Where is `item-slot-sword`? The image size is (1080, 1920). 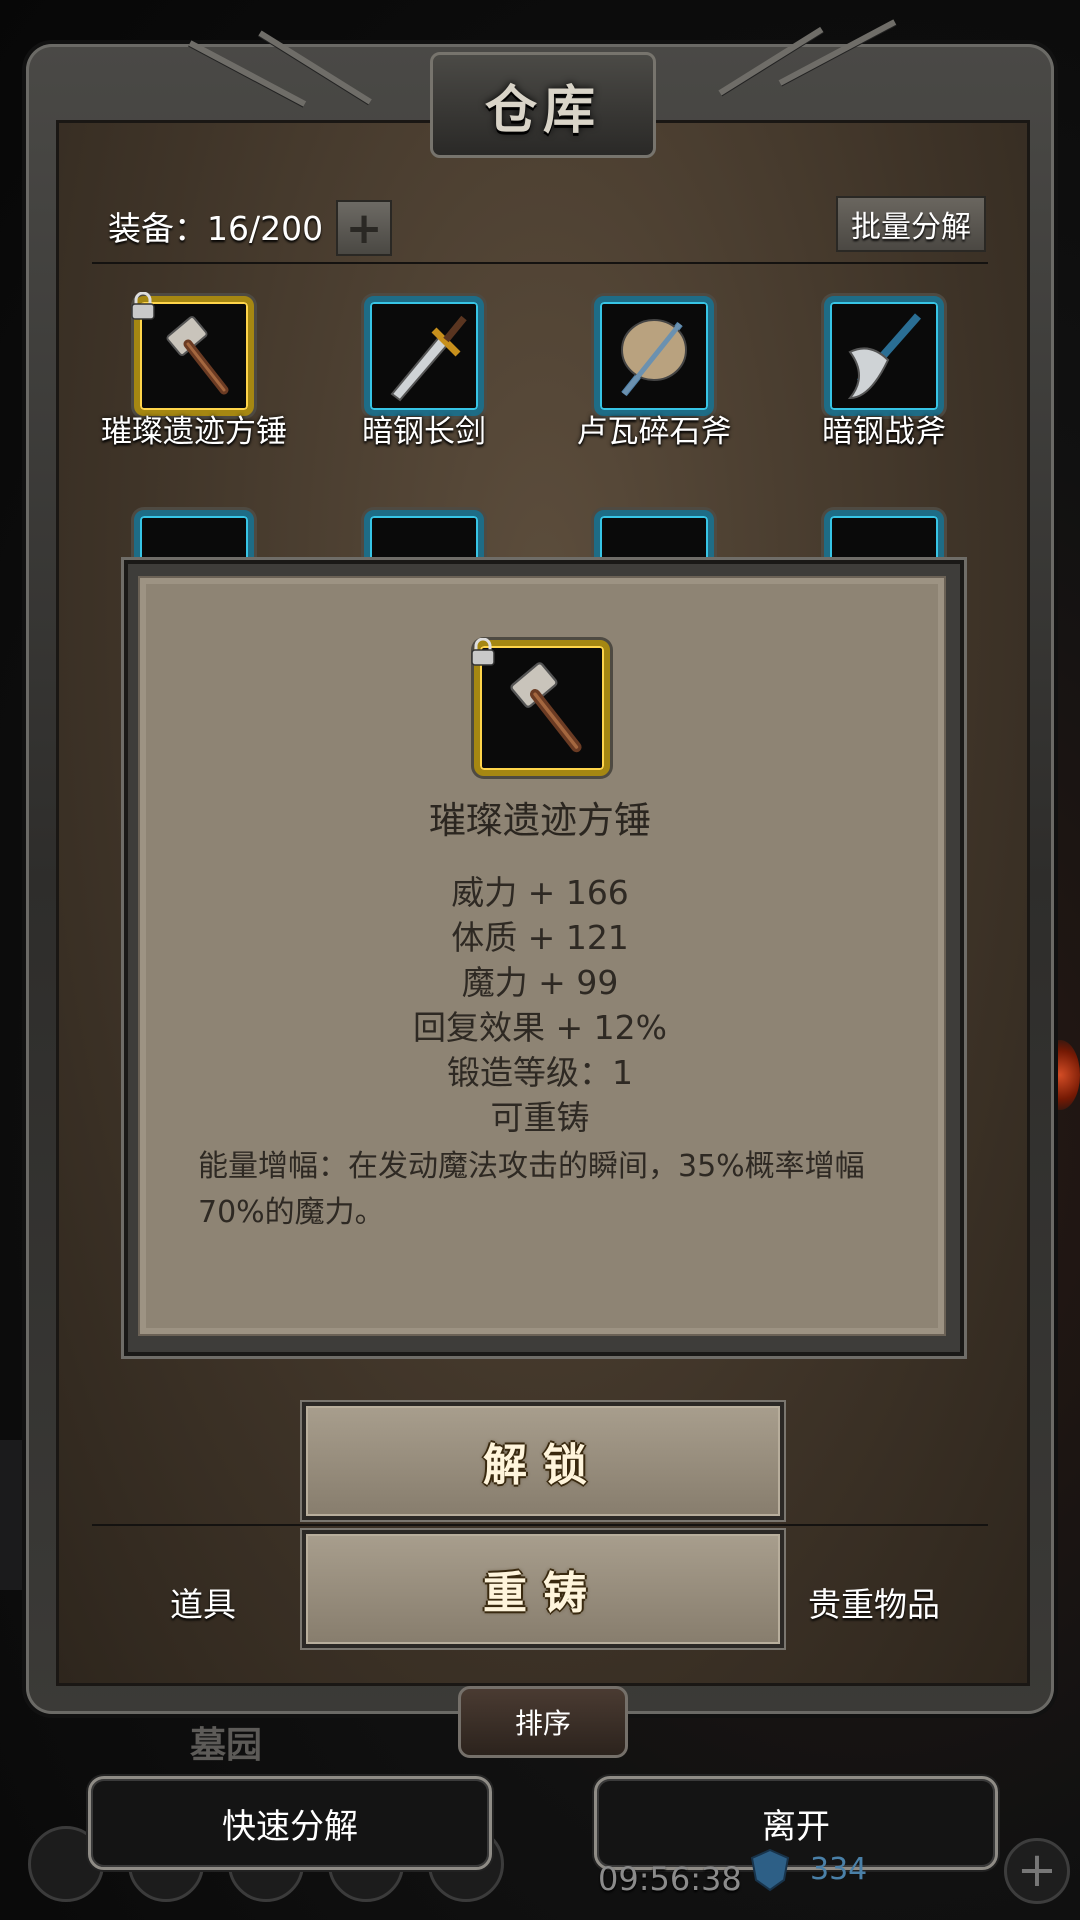
item-slot-sword is located at coordinates (424, 356).